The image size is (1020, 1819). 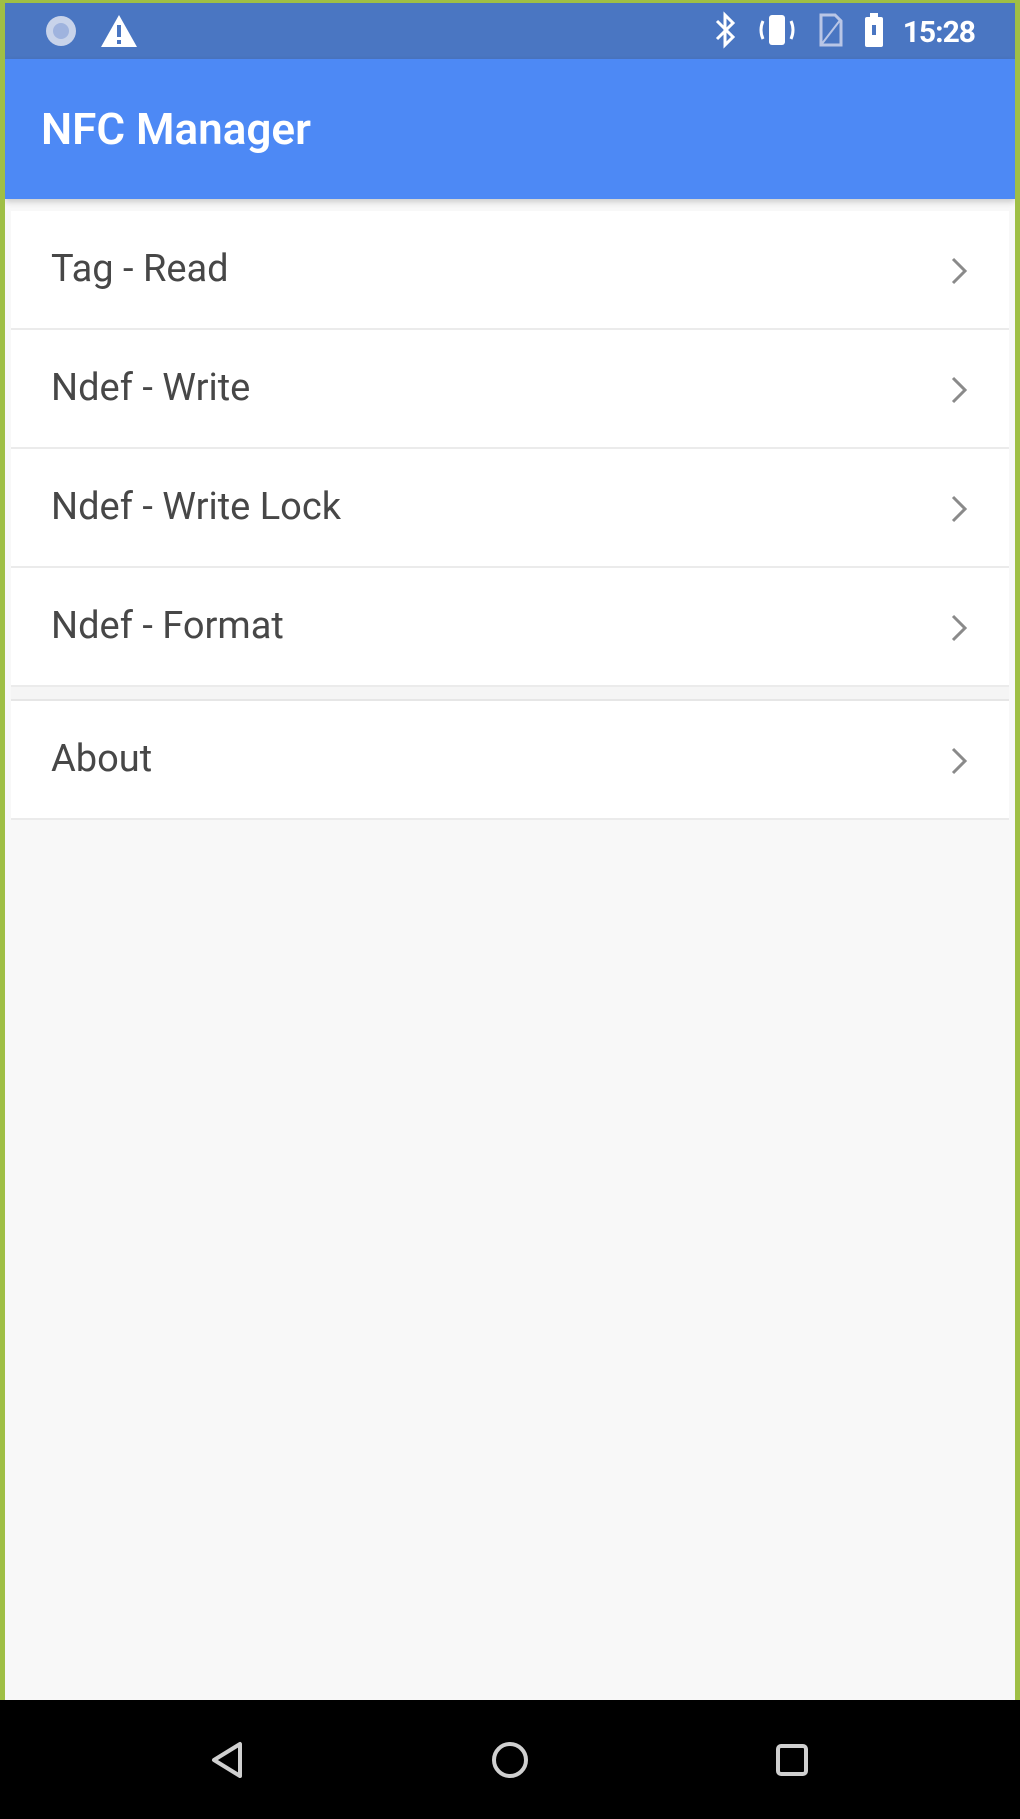 What do you see at coordinates (91, 33) in the screenshot?
I see `status-left-icons` at bounding box center [91, 33].